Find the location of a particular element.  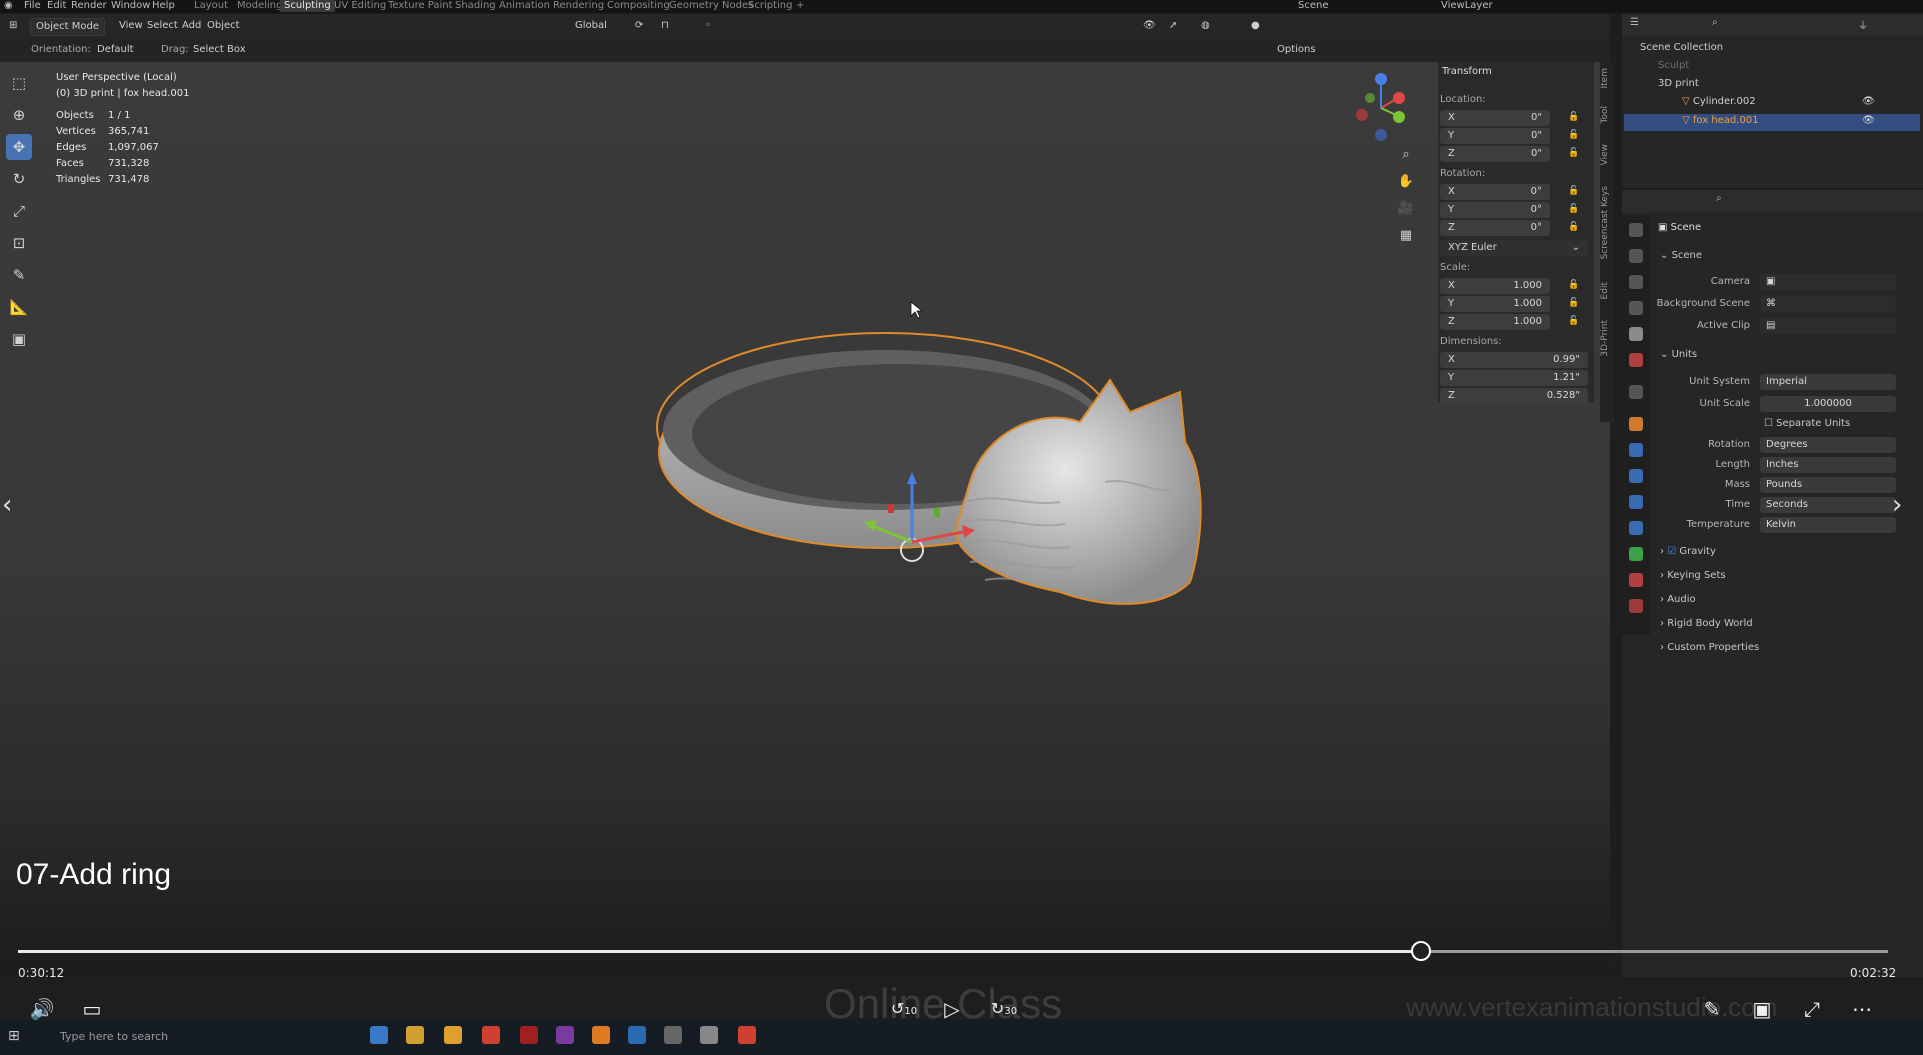

annotate-pen-icon: ✎ is located at coordinates (1712, 1009).